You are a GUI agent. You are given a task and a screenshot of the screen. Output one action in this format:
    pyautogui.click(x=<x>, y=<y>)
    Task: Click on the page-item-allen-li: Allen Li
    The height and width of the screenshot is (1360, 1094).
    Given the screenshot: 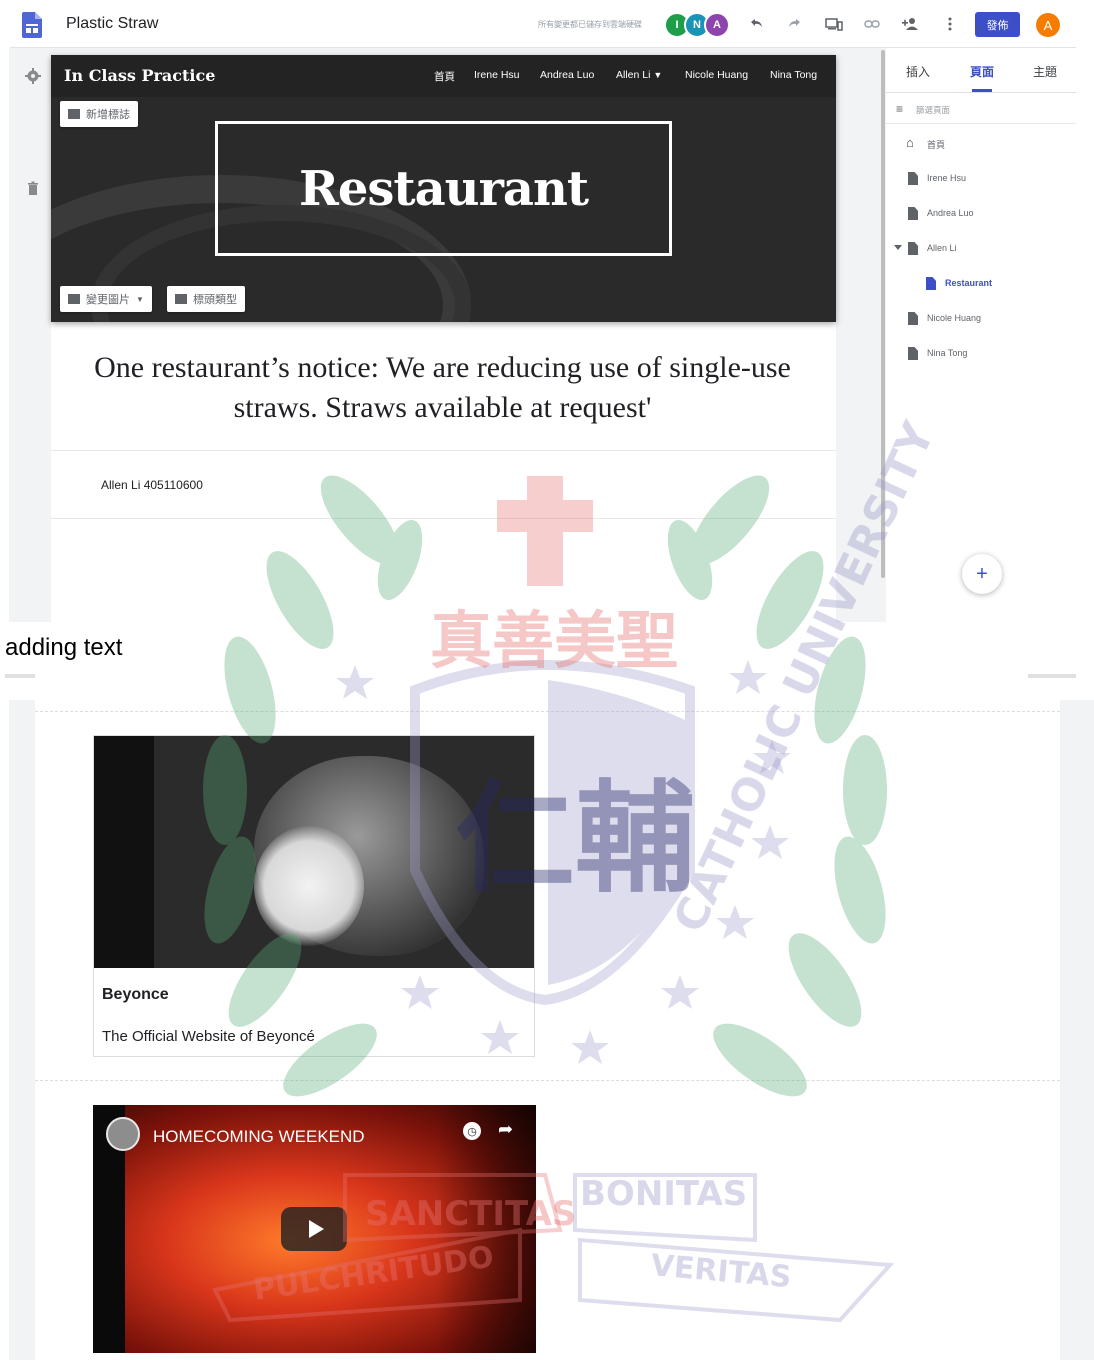 What is the action you would take?
    pyautogui.click(x=981, y=249)
    